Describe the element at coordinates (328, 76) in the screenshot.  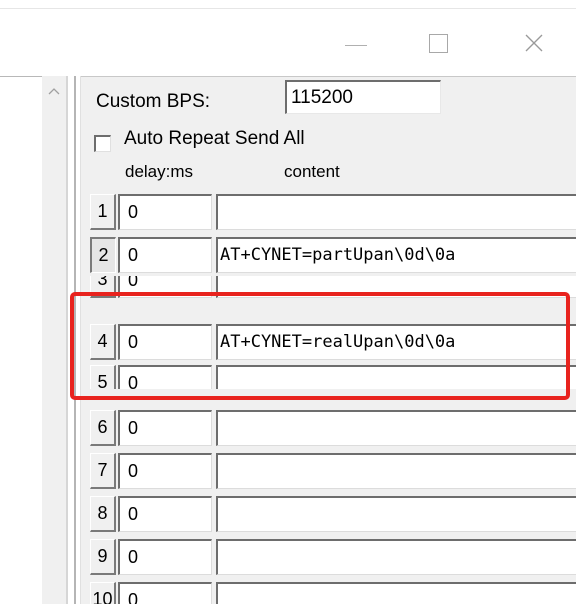
I see `panel-border` at that location.